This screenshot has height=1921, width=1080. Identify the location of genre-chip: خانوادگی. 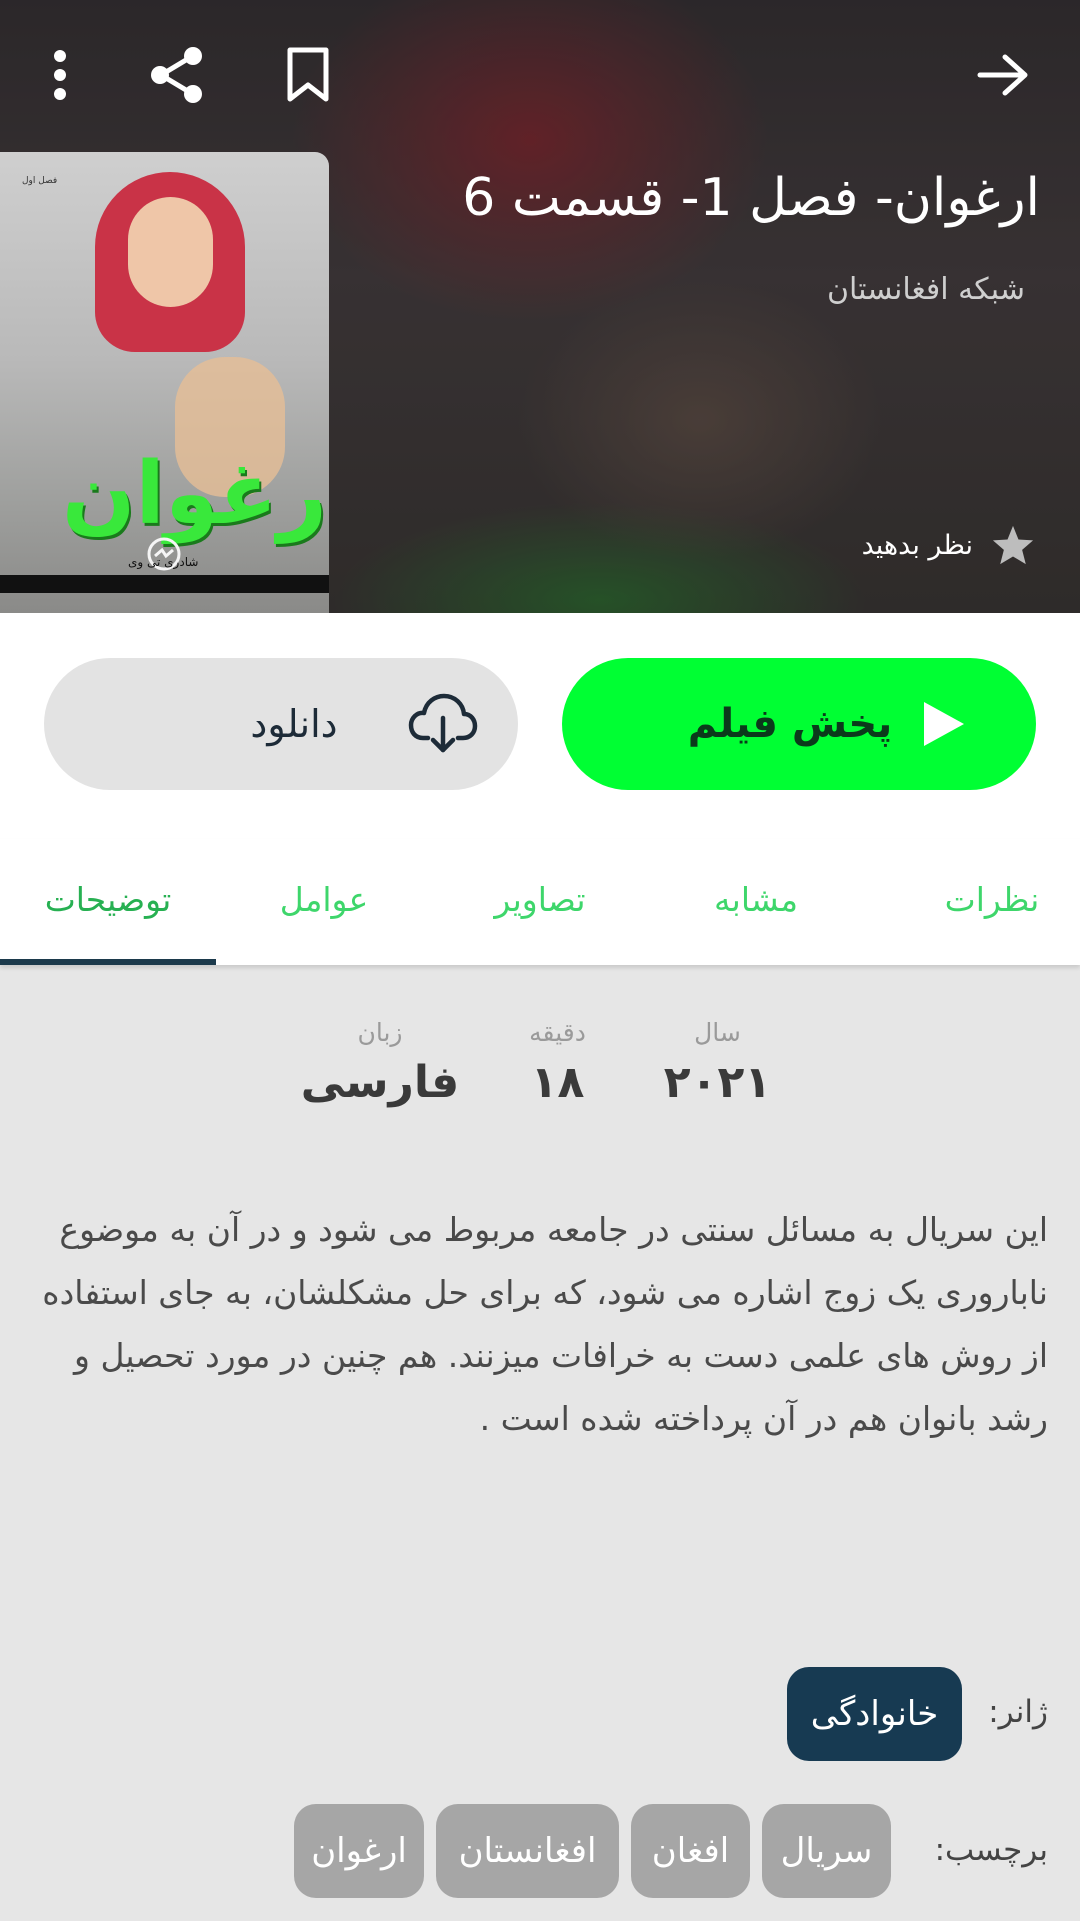
(874, 1714).